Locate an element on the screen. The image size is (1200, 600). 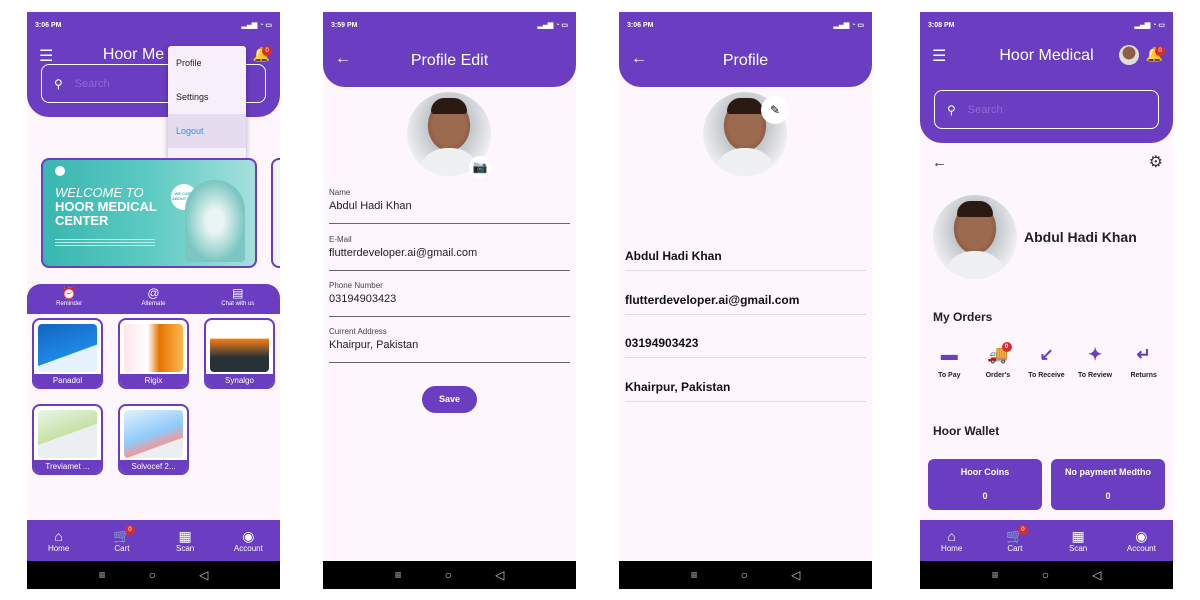
nav-account-label: Account is located at coordinates (248, 548).